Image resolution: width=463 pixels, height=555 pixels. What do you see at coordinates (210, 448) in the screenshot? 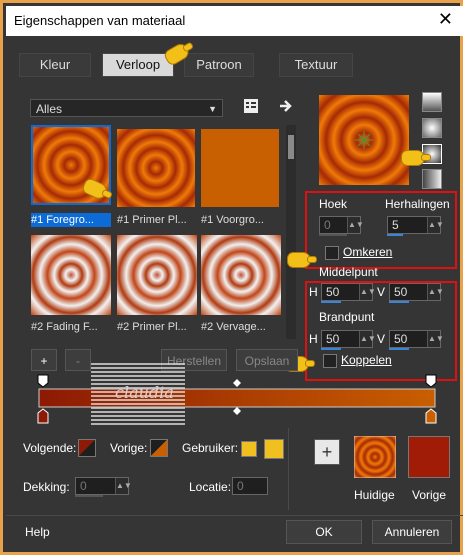
I see `user-label: Gebruiker:` at bounding box center [210, 448].